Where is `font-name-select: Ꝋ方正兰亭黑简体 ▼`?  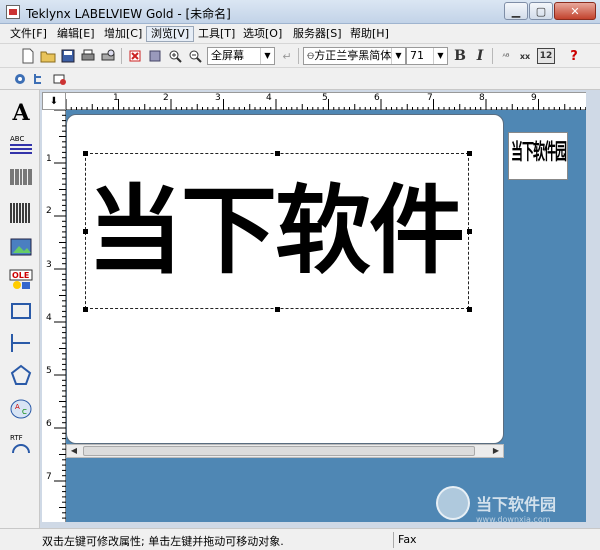 font-name-select: Ꝋ方正兰亭黑简体 ▼ is located at coordinates (354, 56).